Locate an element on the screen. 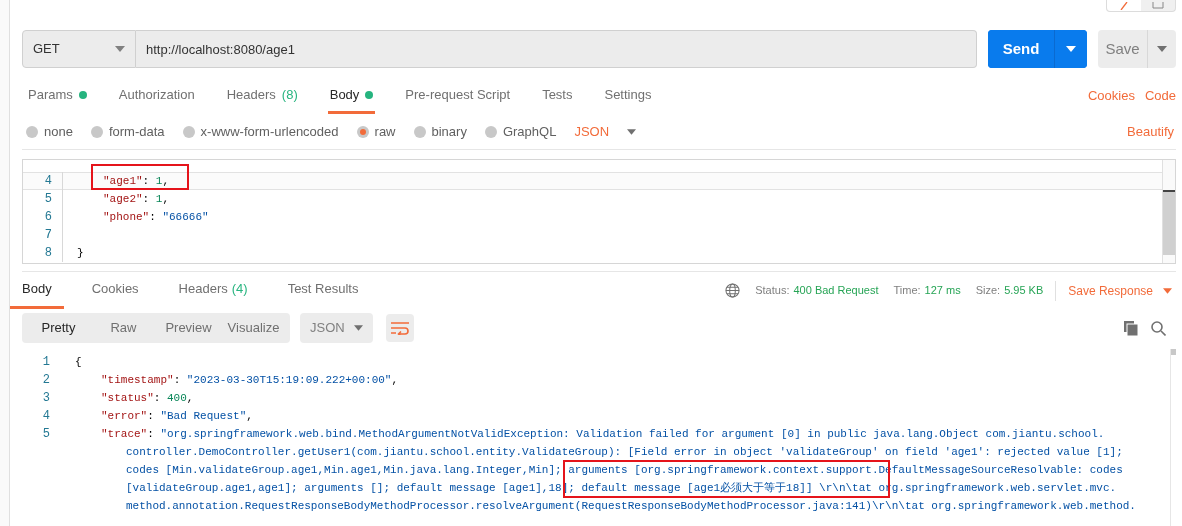 Image resolution: width=1182 pixels, height=526 pixels. code-line: { is located at coordinates (78, 361).